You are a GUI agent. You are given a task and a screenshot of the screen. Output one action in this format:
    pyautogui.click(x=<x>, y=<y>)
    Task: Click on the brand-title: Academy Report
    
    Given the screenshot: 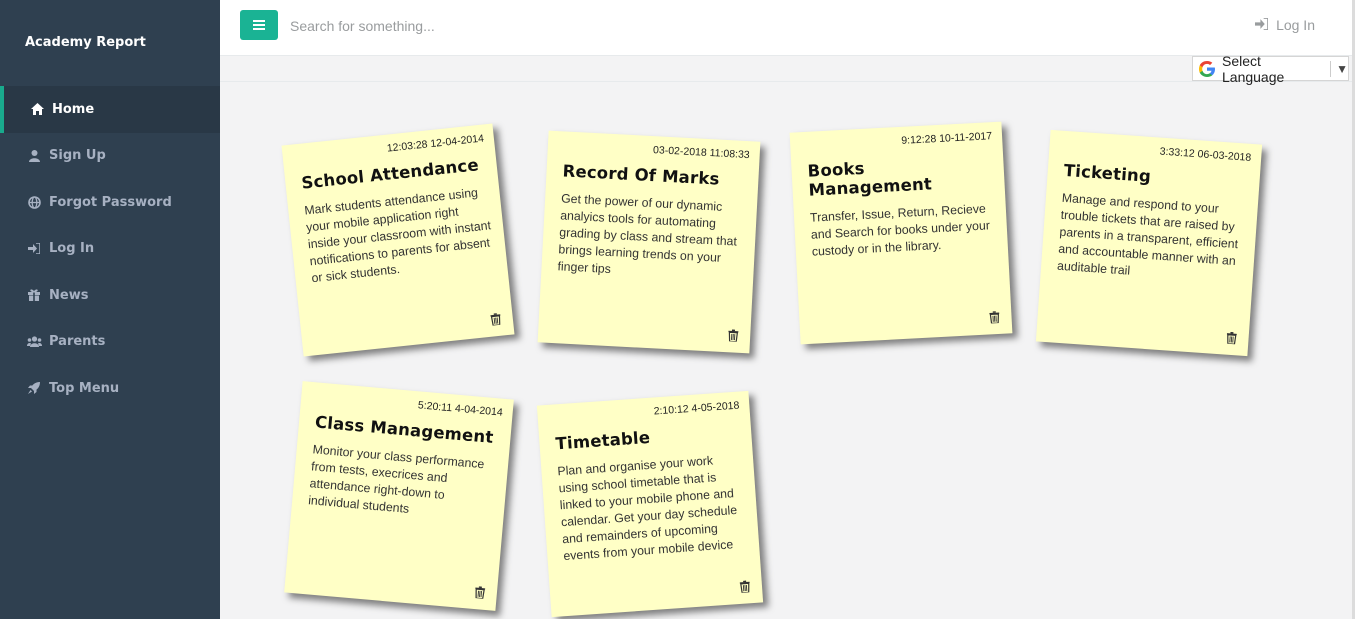 What is the action you would take?
    pyautogui.click(x=85, y=42)
    